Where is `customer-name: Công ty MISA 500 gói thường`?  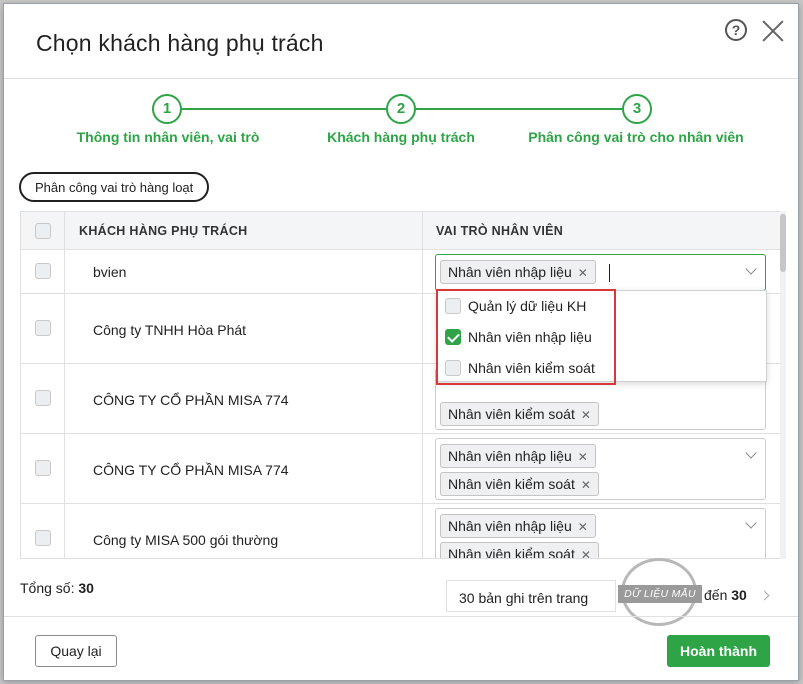 customer-name: Công ty MISA 500 gói thường is located at coordinates (186, 540).